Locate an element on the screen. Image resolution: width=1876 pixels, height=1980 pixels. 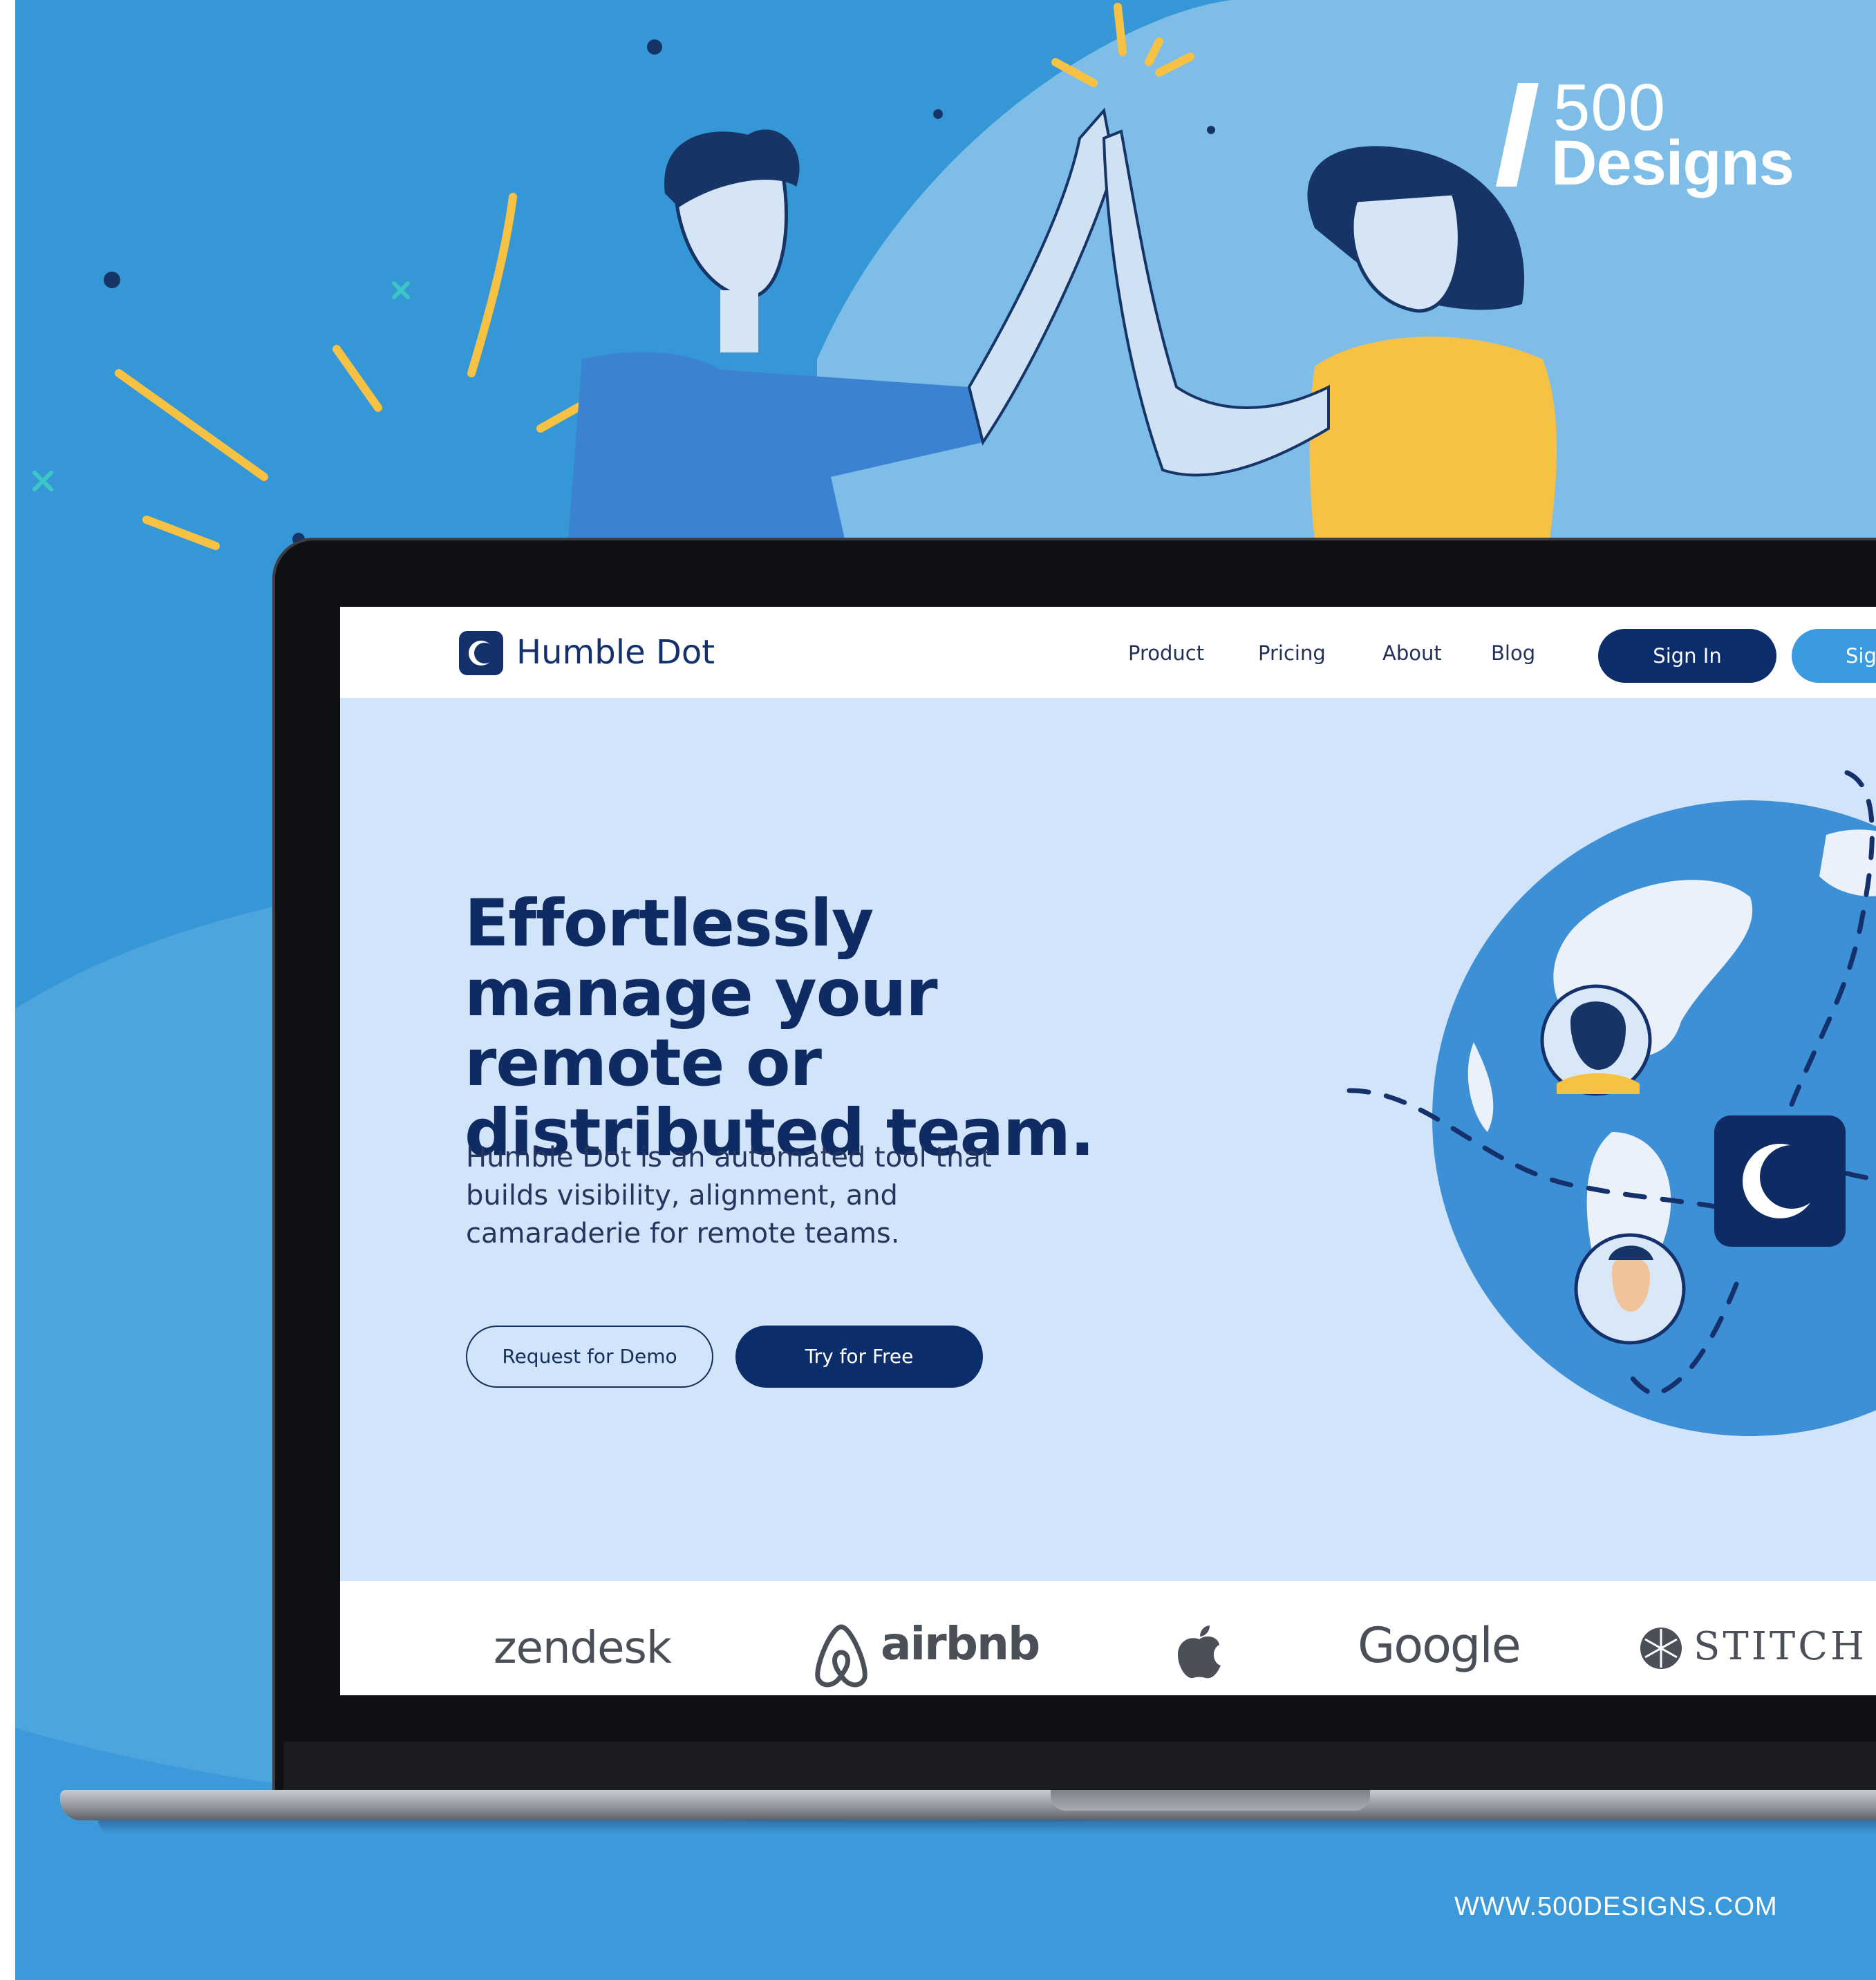
client-stitch-logo: STITCH is located at coordinates (1780, 1646).